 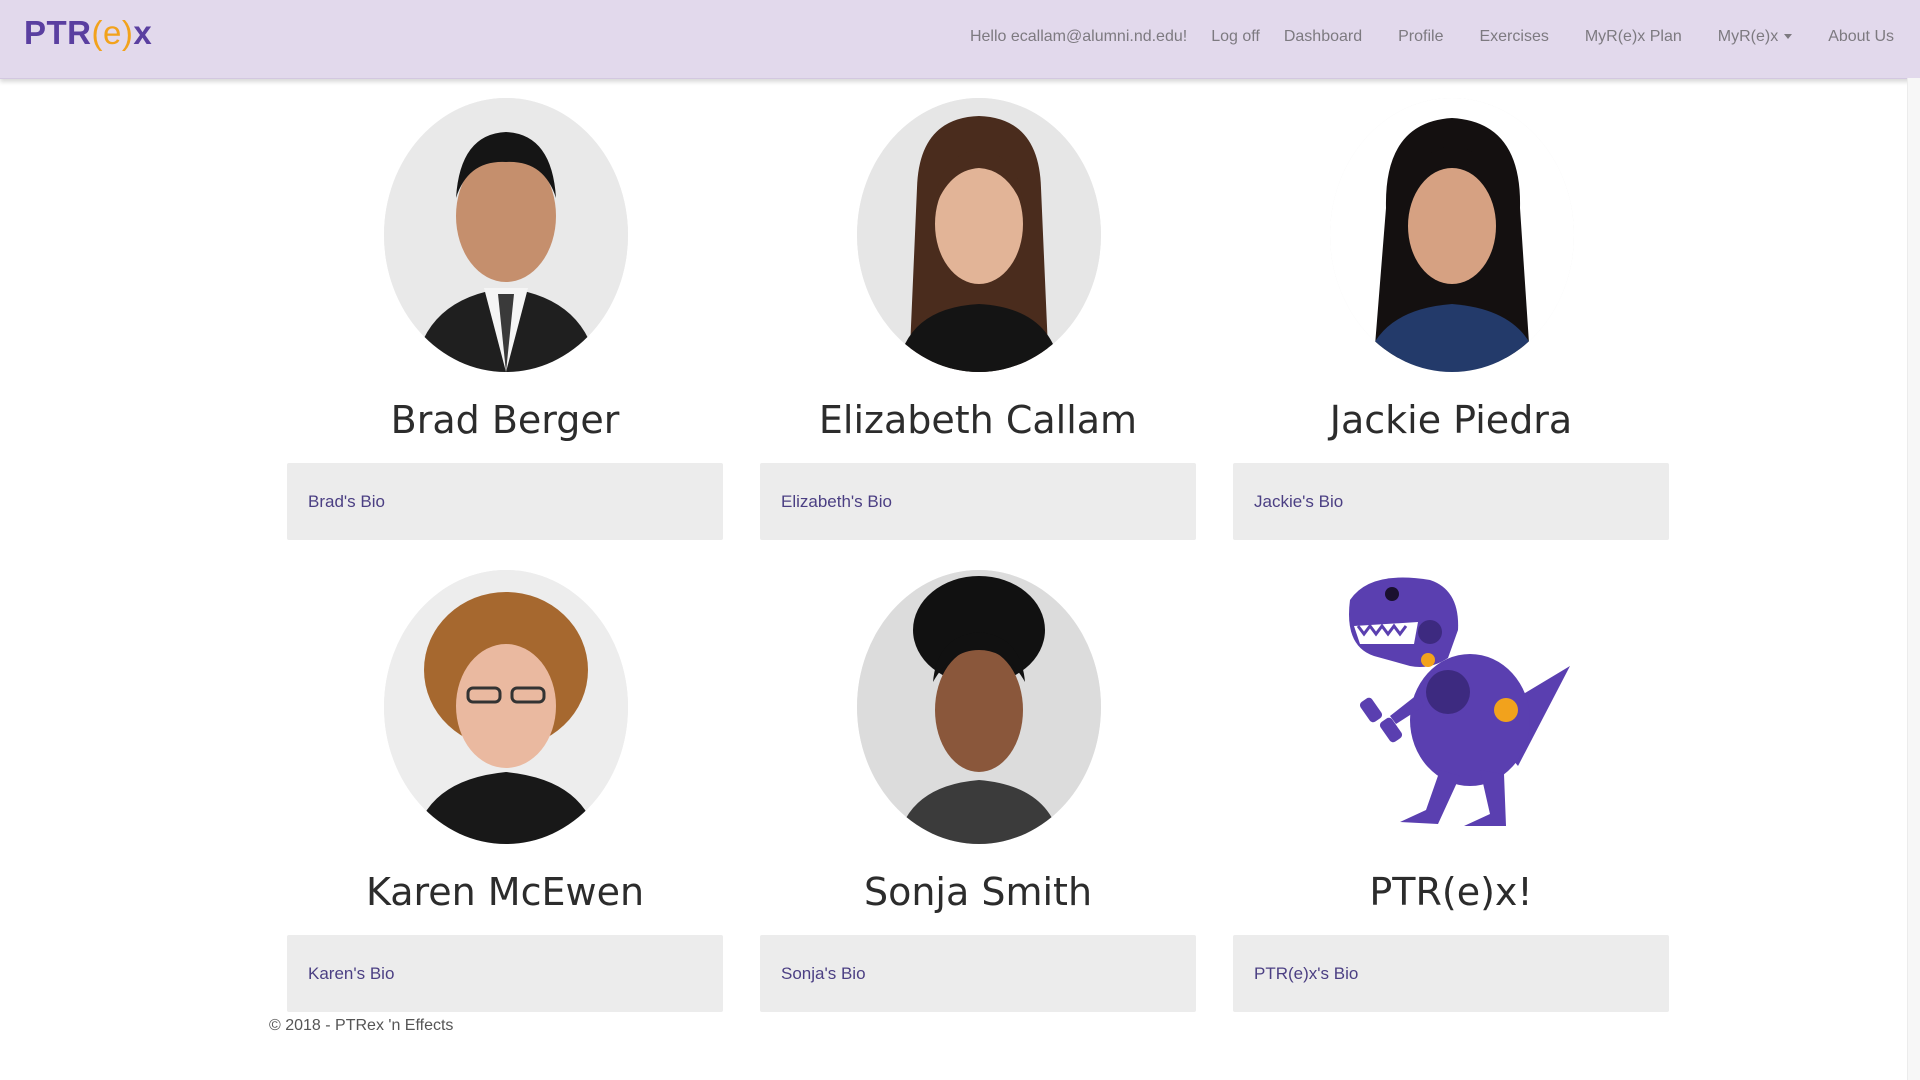 What do you see at coordinates (978, 420) in the screenshot?
I see `member-name: Elizabeth Callam` at bounding box center [978, 420].